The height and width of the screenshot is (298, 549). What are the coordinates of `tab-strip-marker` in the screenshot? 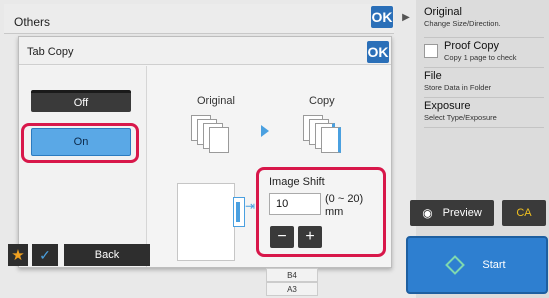 It's located at (238, 212).